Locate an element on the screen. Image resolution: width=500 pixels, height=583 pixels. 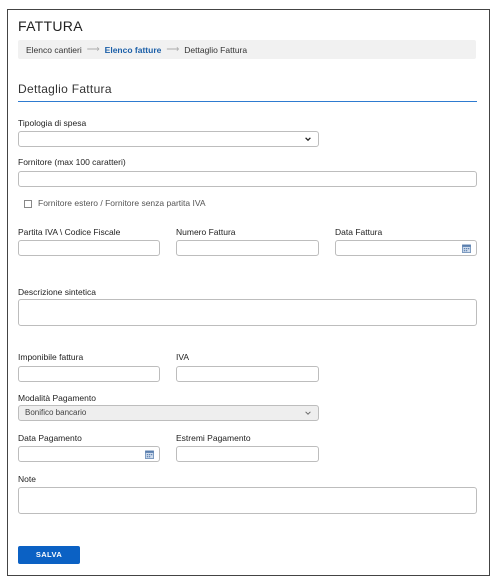
partita-iva-input is located at coordinates (89, 248).